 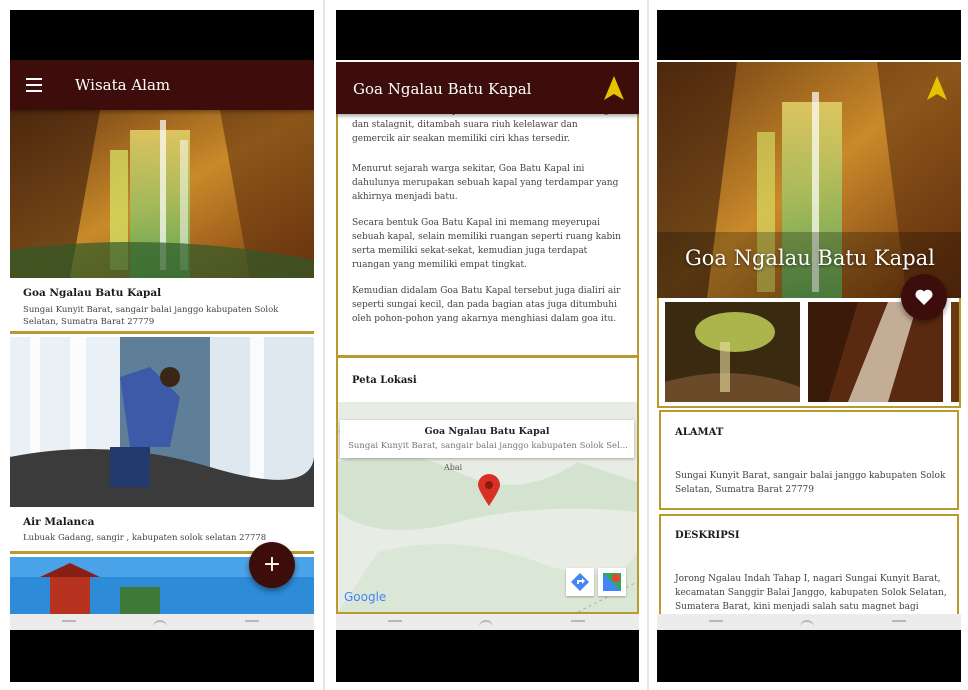 What do you see at coordinates (612, 582) in the screenshot?
I see `google-maps-icon` at bounding box center [612, 582].